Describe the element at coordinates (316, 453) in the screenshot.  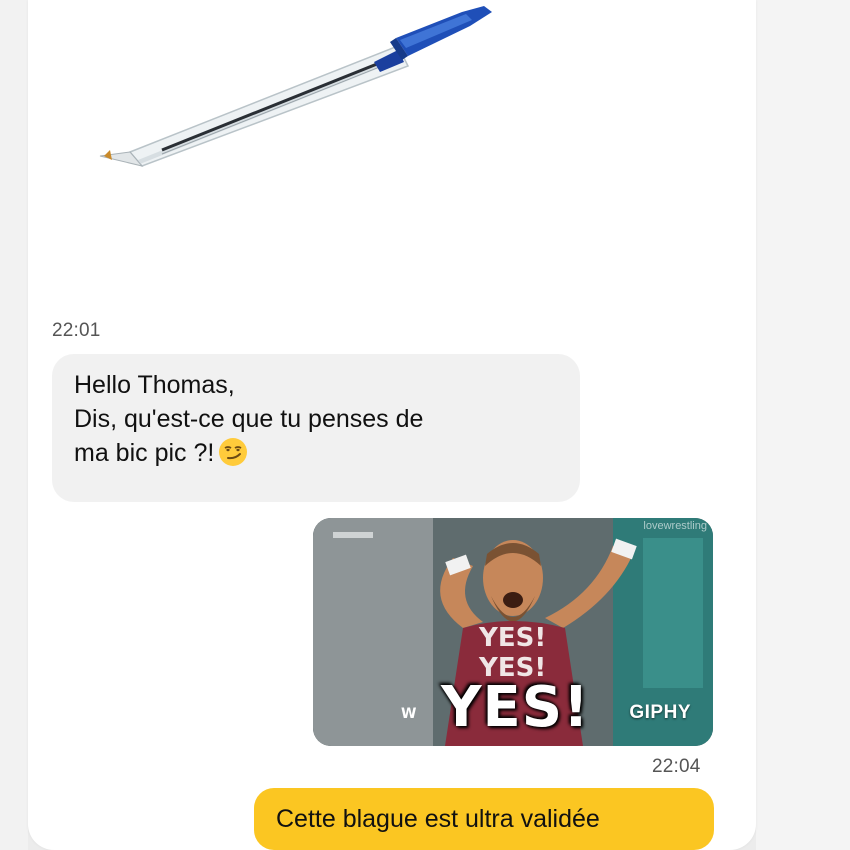
I see `incoming-message-line-with-emoji: ma bic pic ?!` at that location.